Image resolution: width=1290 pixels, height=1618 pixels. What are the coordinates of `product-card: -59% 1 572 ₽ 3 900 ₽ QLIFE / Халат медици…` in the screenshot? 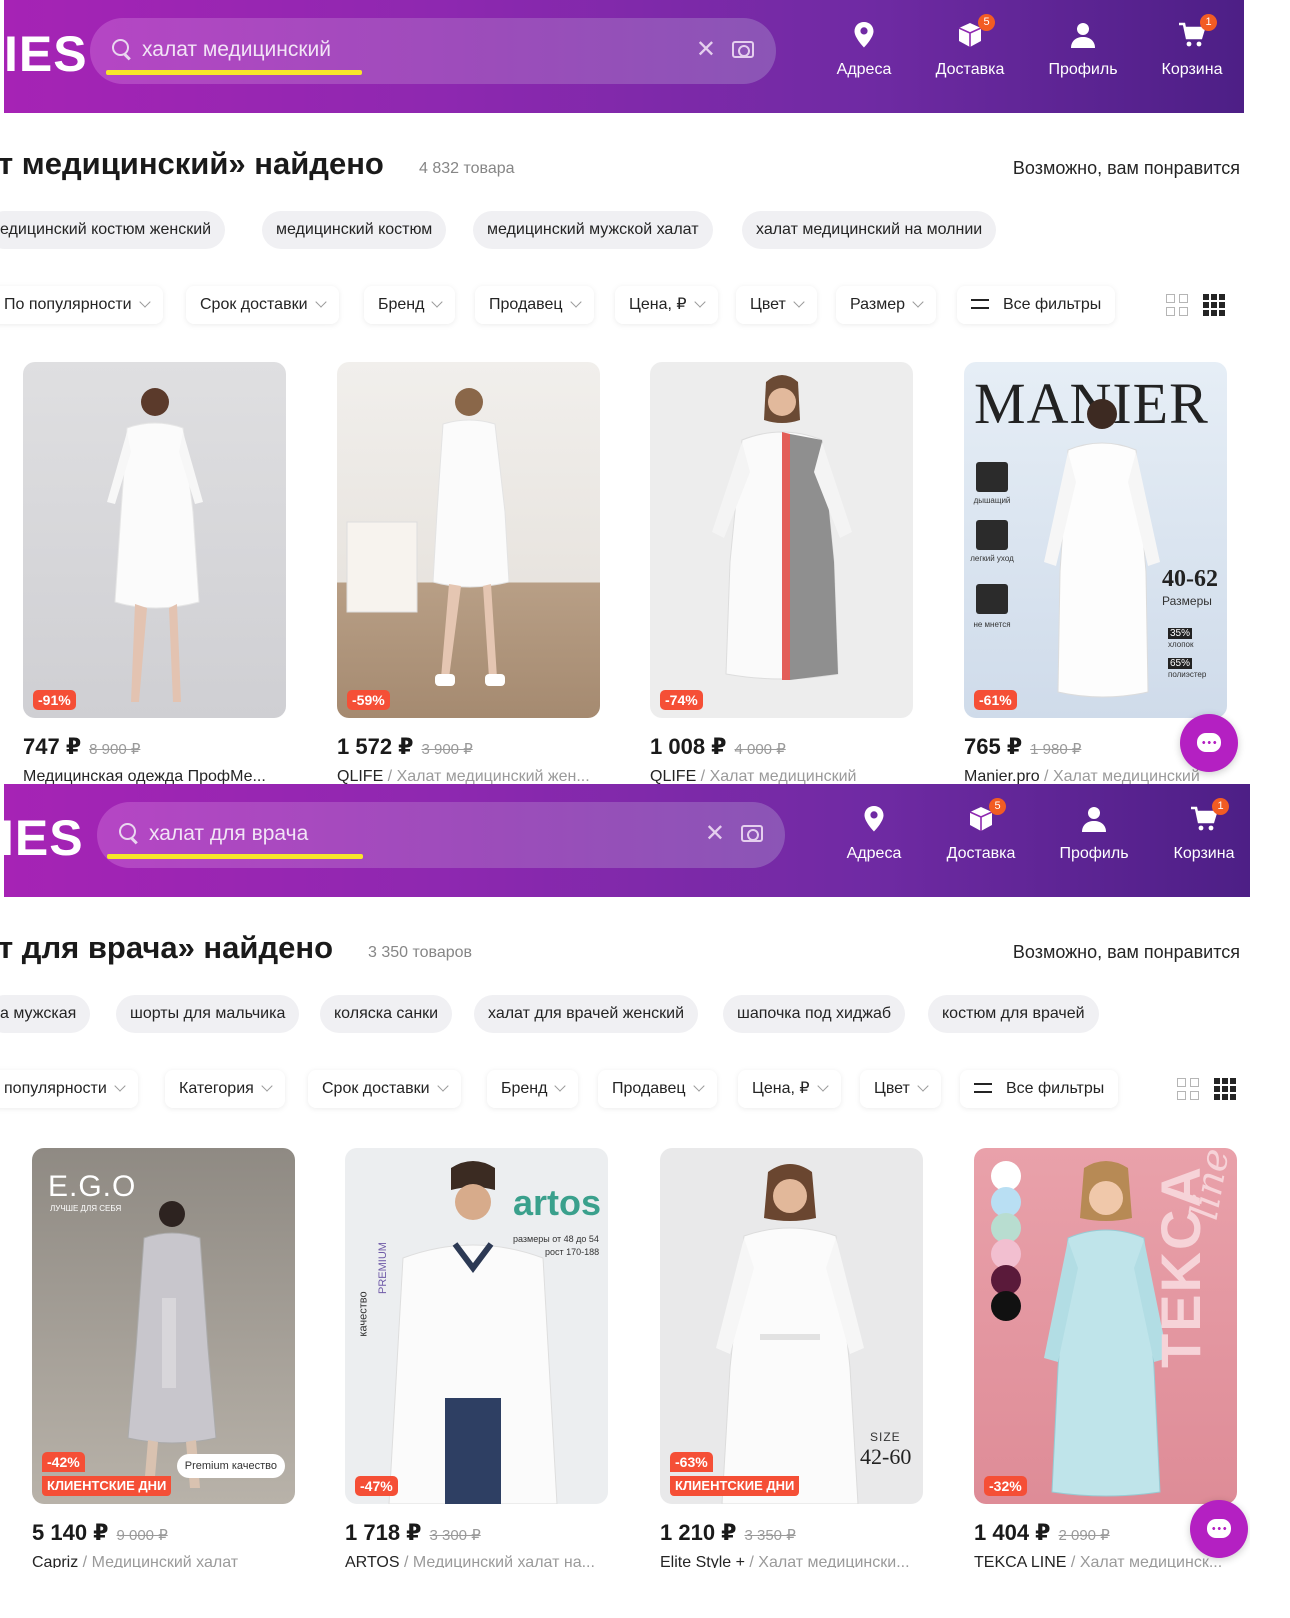 It's located at (468, 573).